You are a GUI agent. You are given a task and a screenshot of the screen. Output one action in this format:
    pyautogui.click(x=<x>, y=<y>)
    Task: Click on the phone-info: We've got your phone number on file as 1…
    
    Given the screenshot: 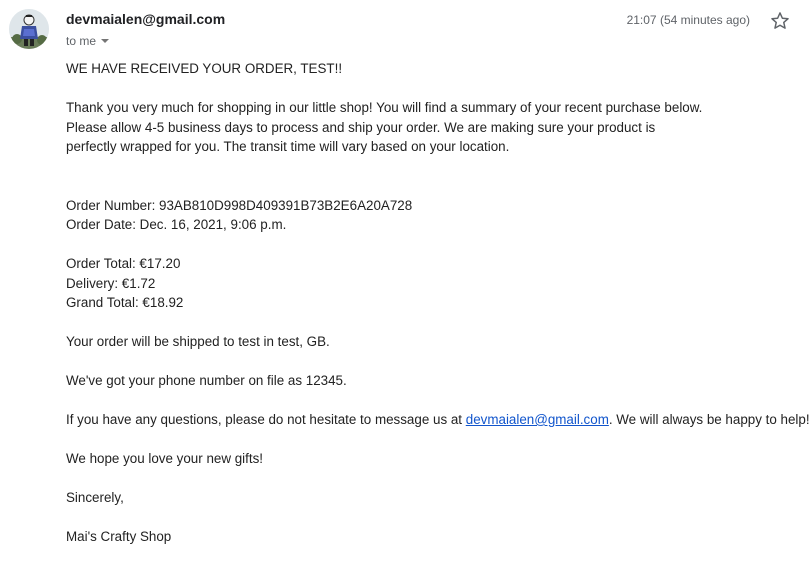 What is the action you would take?
    pyautogui.click(x=206, y=380)
    